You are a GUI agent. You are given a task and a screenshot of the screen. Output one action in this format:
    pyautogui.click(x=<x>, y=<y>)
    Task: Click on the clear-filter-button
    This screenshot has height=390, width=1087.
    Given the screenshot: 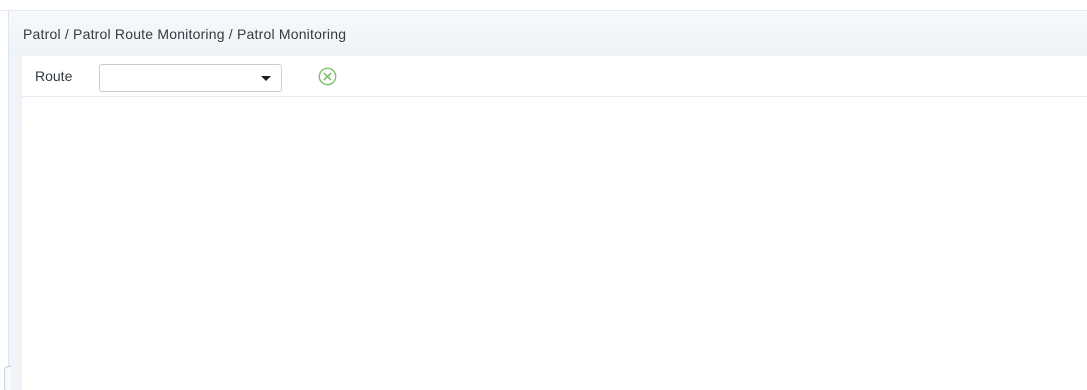 What is the action you would take?
    pyautogui.click(x=327, y=76)
    